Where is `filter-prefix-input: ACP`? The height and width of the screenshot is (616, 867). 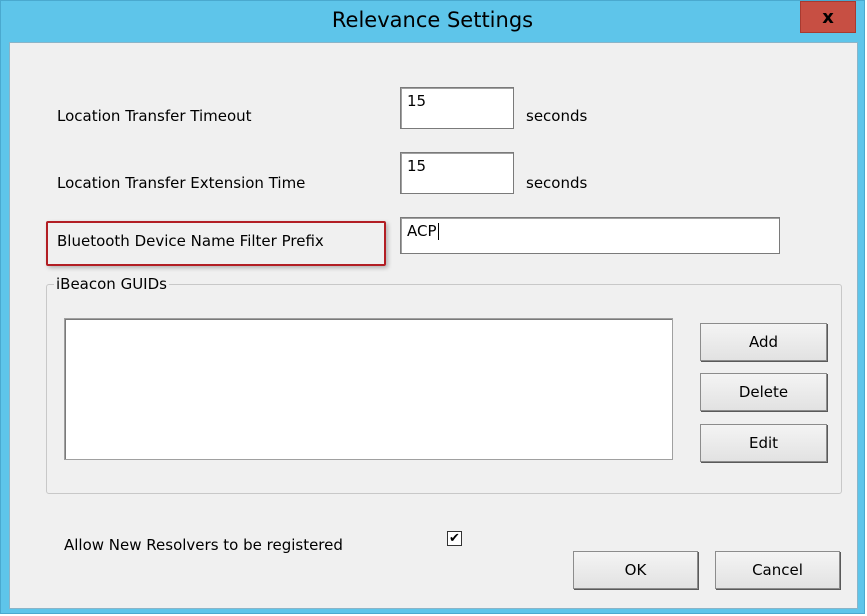 filter-prefix-input: ACP is located at coordinates (590, 235).